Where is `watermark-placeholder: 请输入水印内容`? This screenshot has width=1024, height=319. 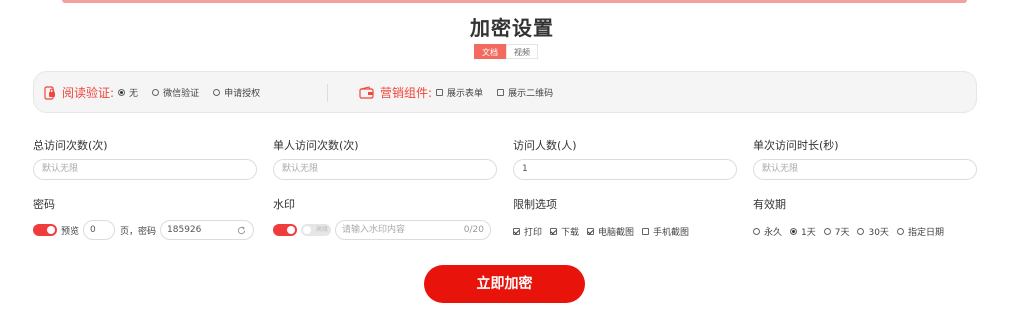 watermark-placeholder: 请输入水印内容 is located at coordinates (374, 230).